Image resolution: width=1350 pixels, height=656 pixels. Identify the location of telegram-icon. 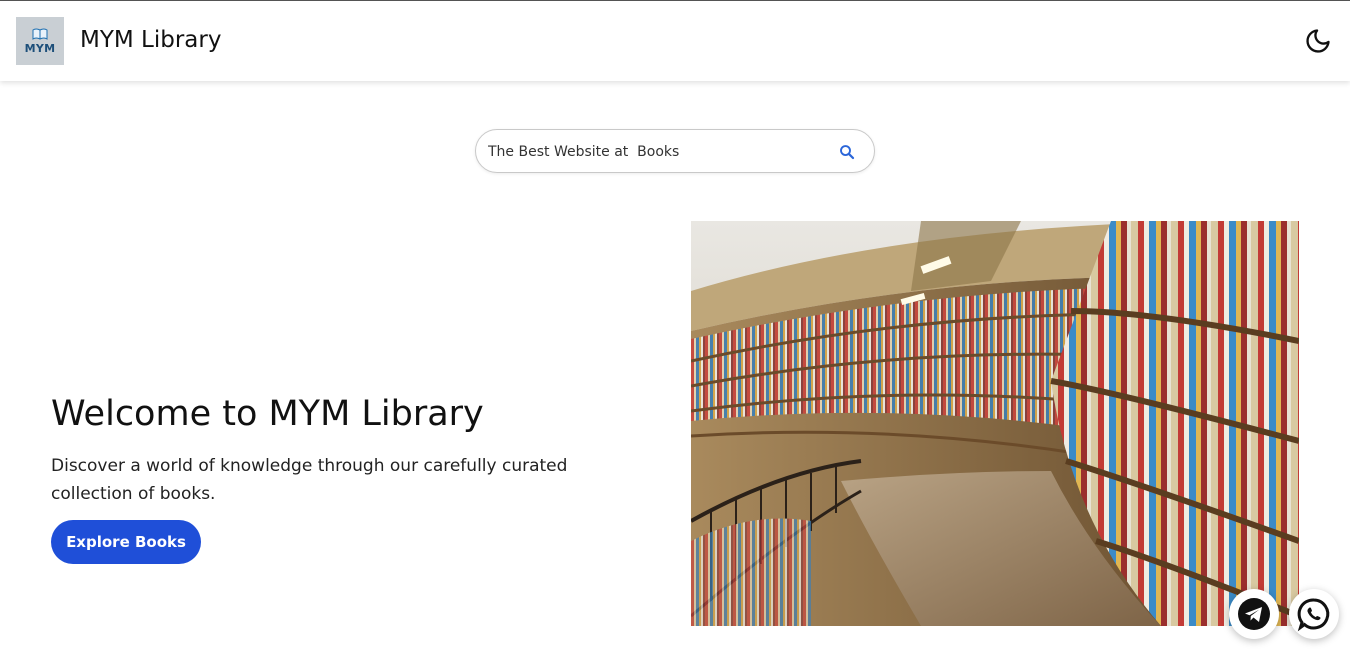
(1254, 614).